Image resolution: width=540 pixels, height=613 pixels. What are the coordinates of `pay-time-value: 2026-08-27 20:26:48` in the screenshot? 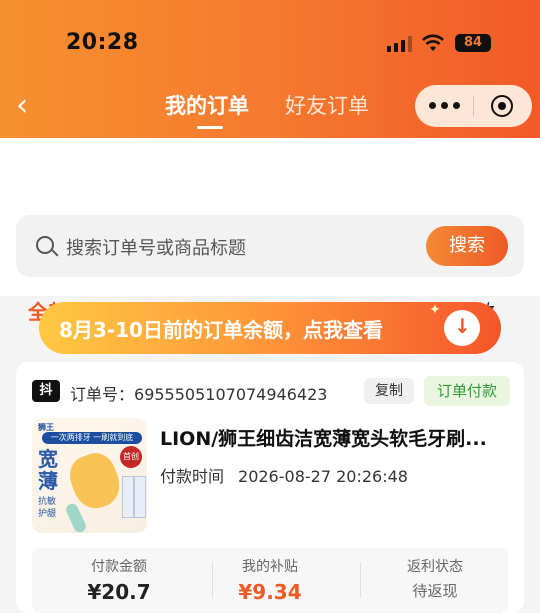 It's located at (323, 476).